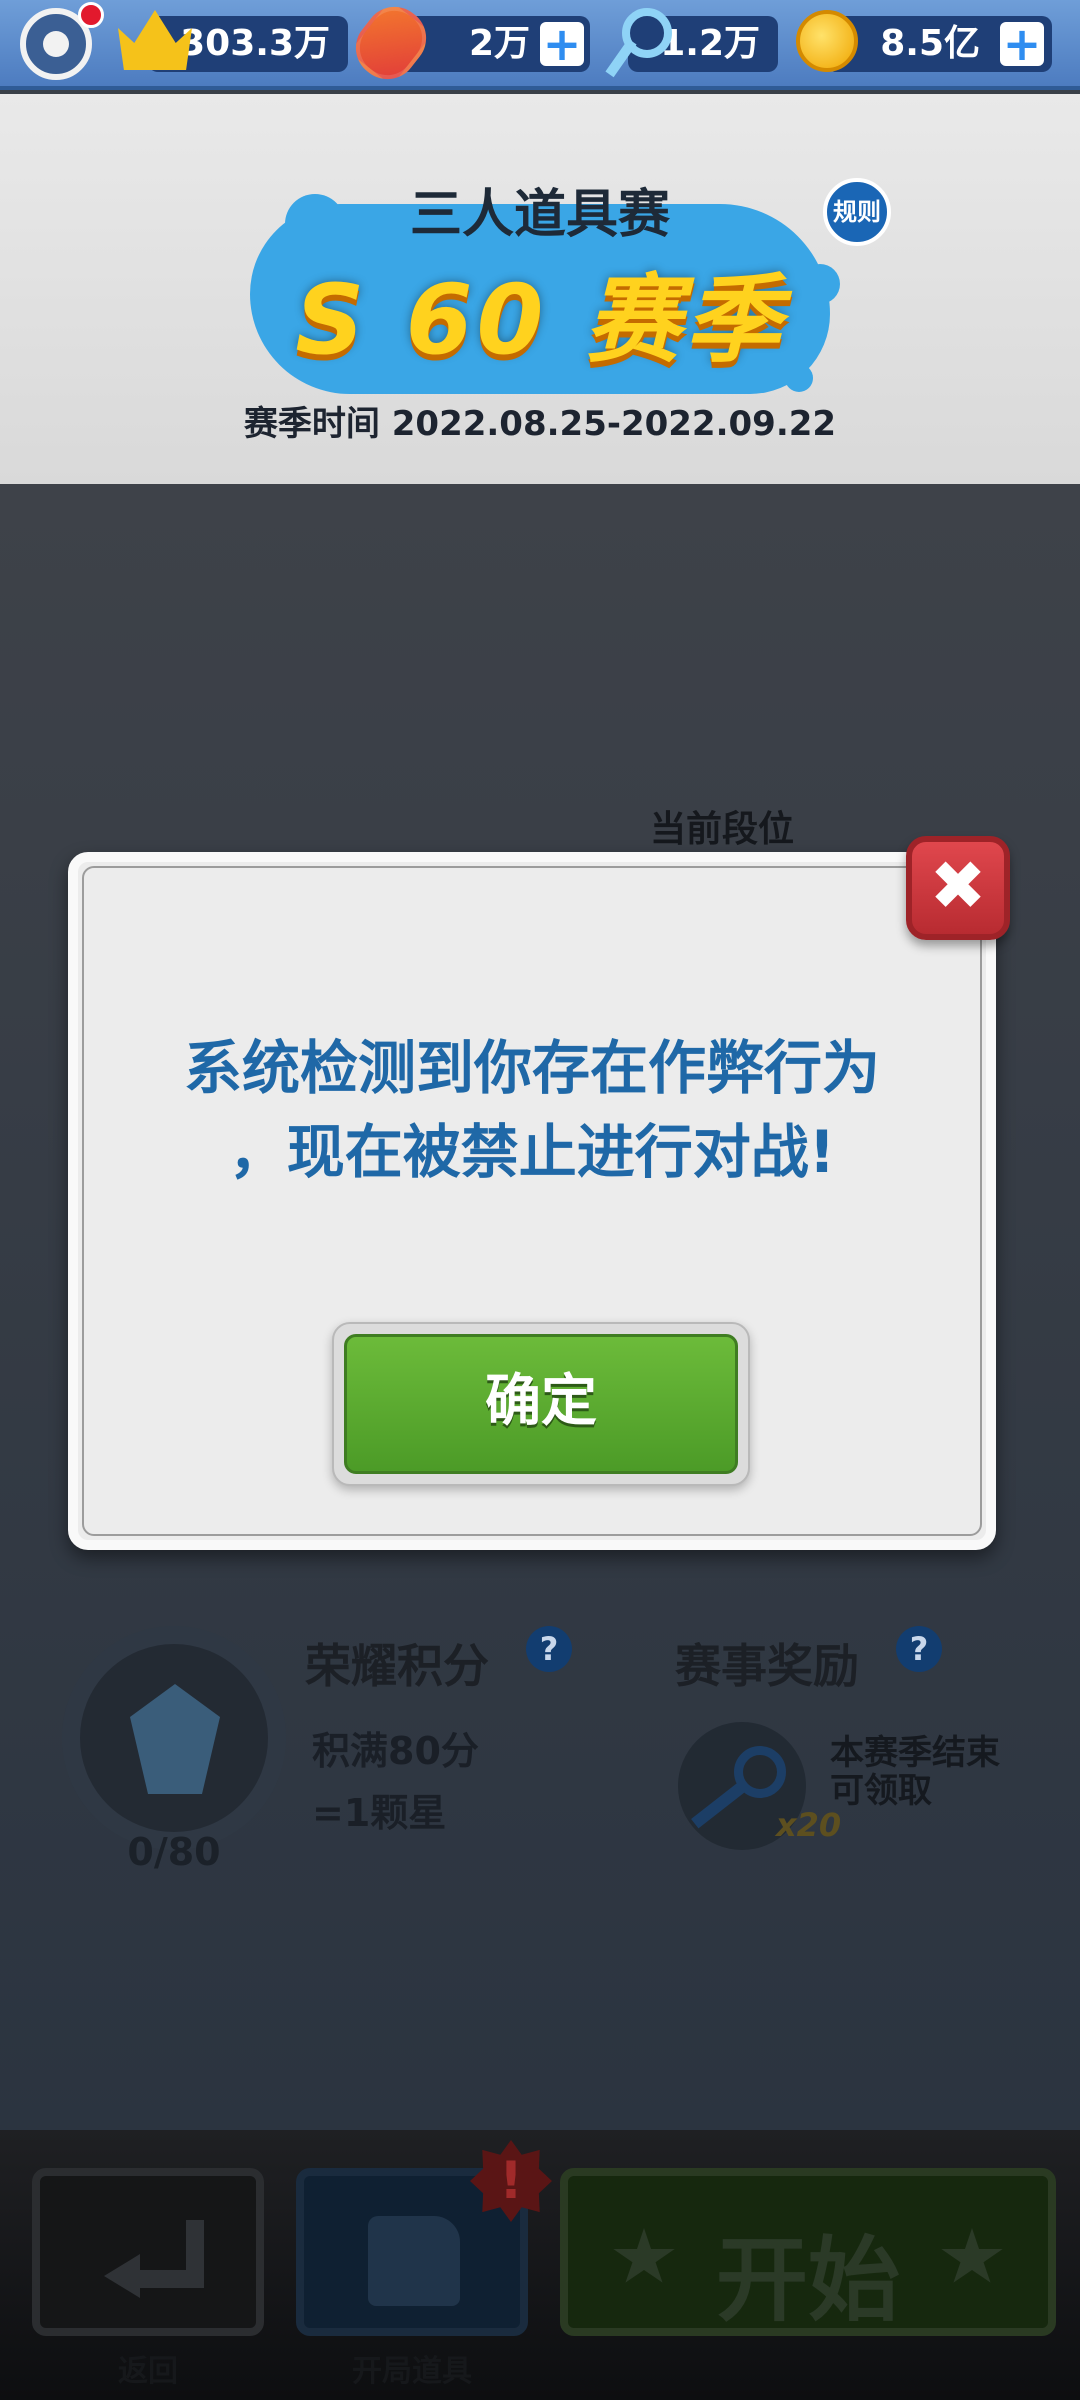 The width and height of the screenshot is (1080, 2400). I want to click on back-button-label: 返回, so click(148, 2371).